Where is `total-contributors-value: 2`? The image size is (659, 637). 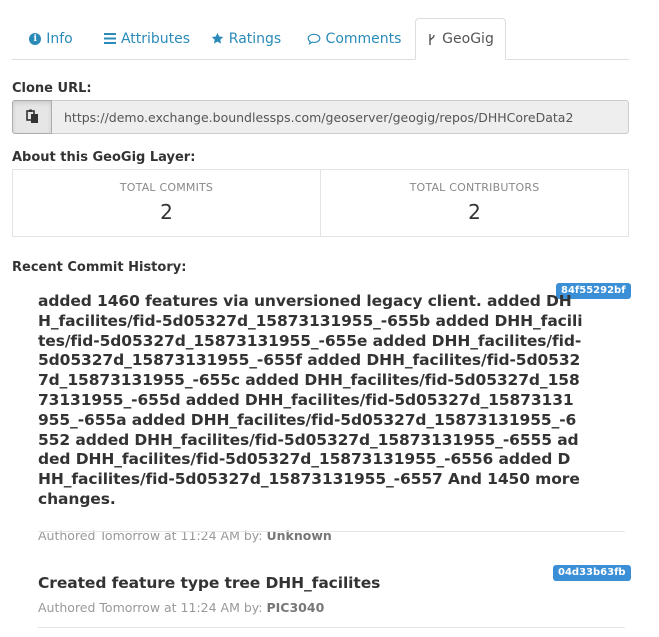 total-contributors-value: 2 is located at coordinates (474, 211).